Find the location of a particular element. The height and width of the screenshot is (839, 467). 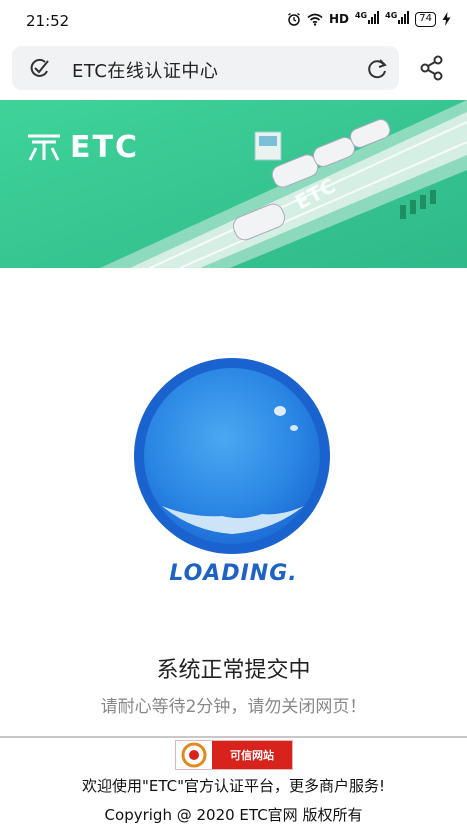

wifi-icon is located at coordinates (315, 19).